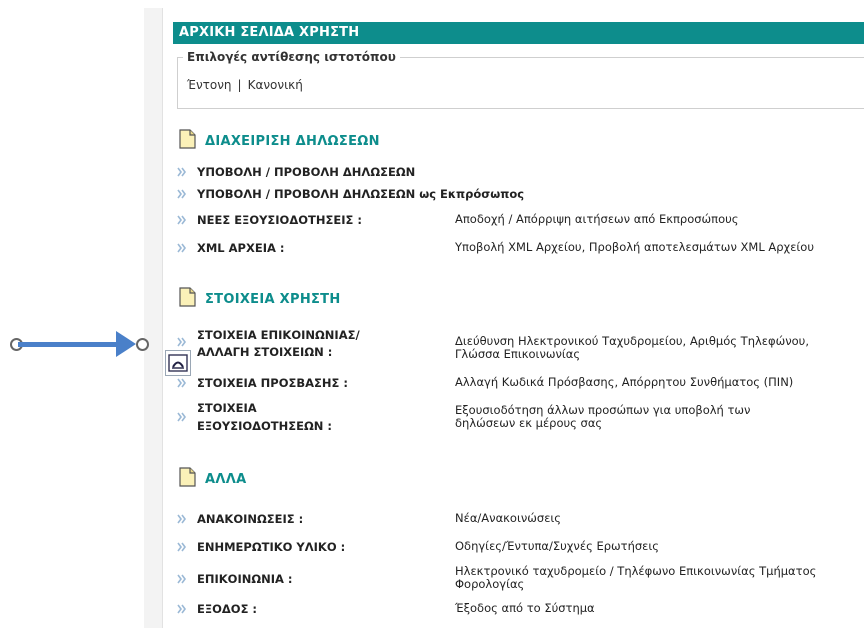 This screenshot has height=628, width=864. I want to click on contact-desc-line2: Φορολογίας, so click(490, 584).